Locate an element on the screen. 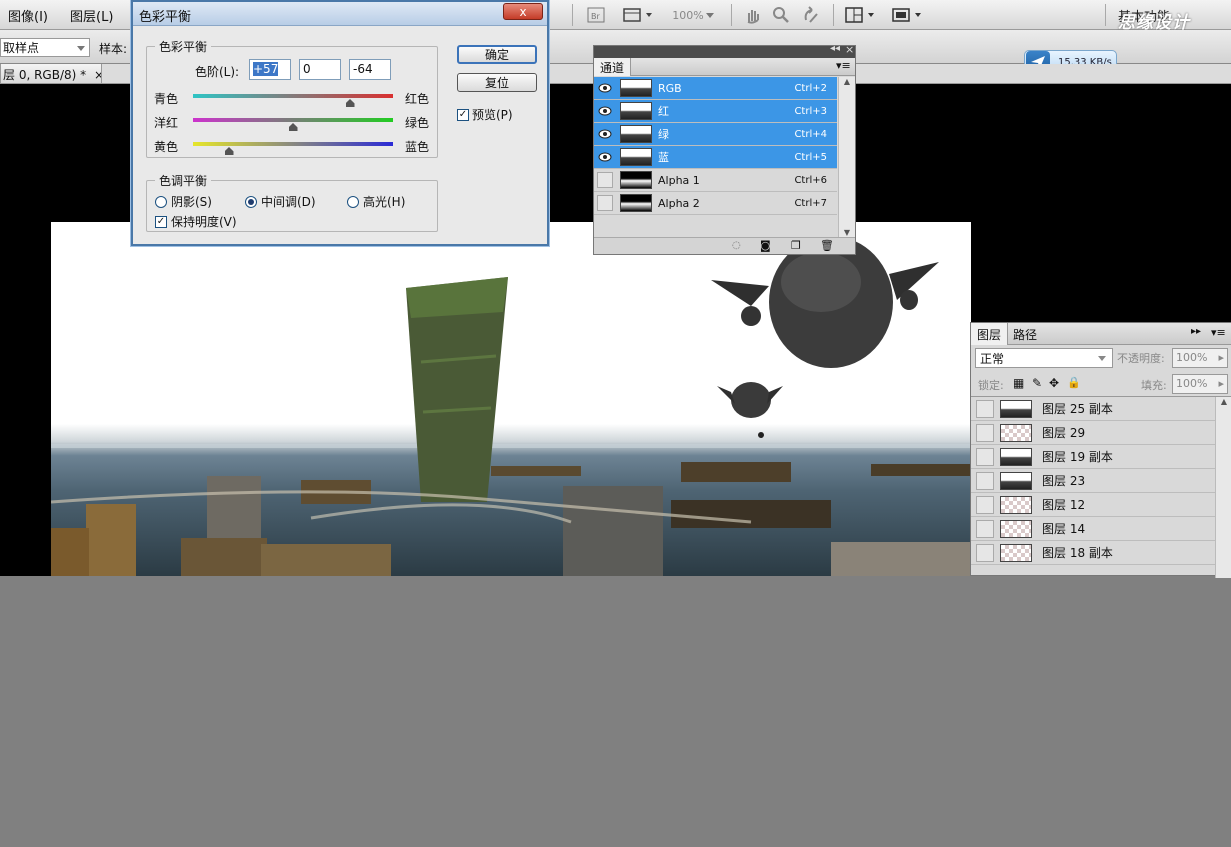  layer-row: 图层 12 is located at coordinates (1093, 505).